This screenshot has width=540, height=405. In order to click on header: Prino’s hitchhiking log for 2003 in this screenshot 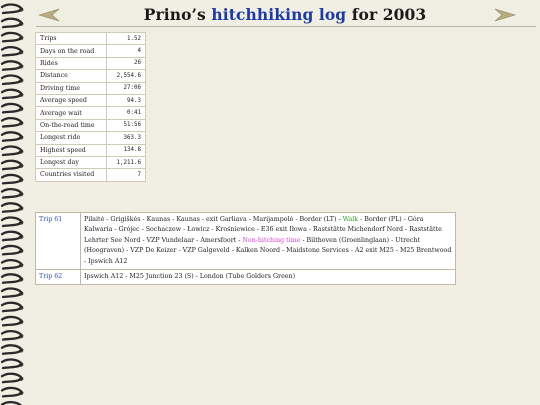, I will do `click(285, 14)`.